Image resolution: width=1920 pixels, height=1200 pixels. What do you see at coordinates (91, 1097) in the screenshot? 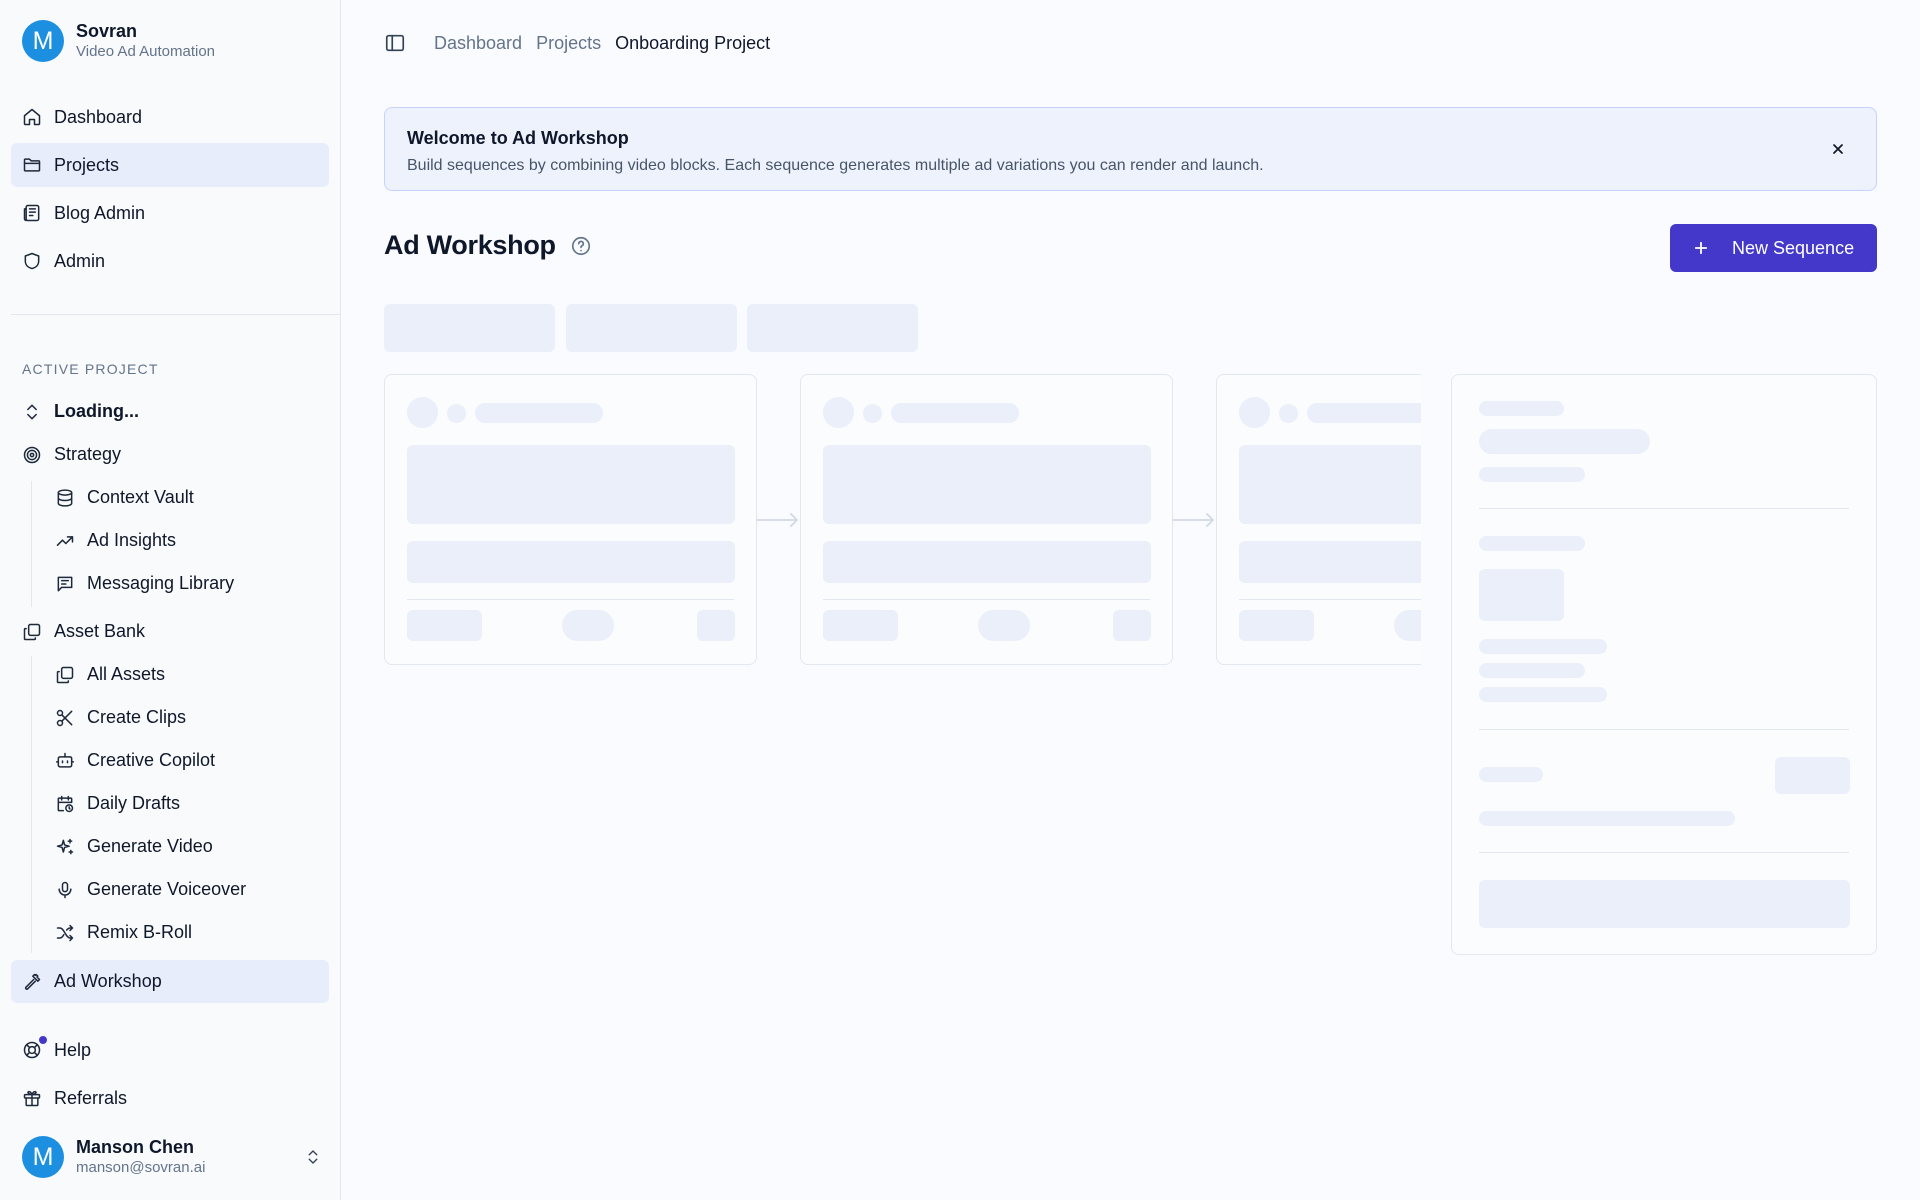
I see `nav-item-label: Referrals` at bounding box center [91, 1097].